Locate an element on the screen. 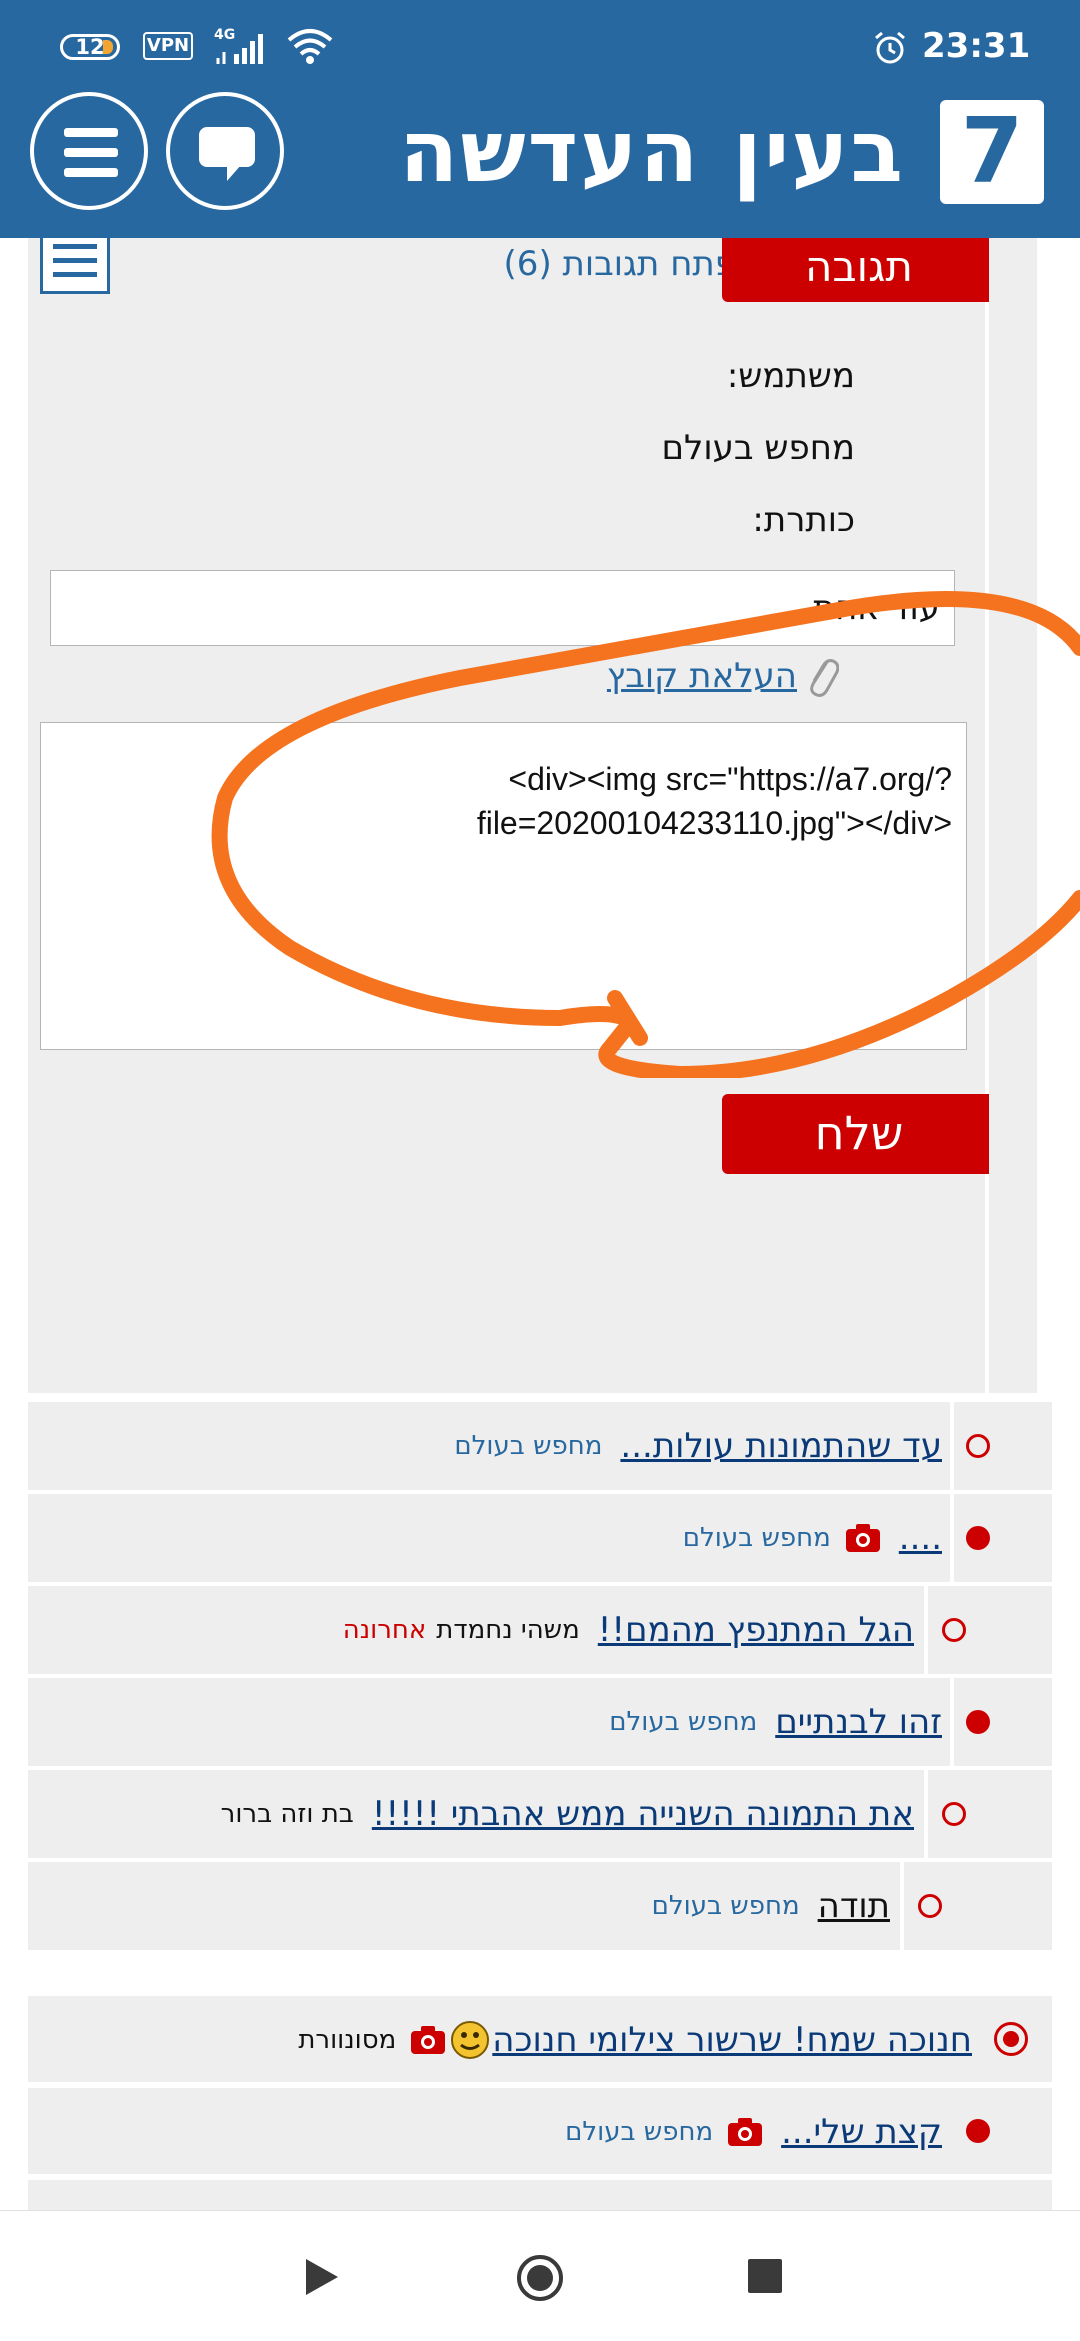 Image resolution: width=1080 pixels, height=2341 pixels. list-item: תודה מחפש בעולם is located at coordinates (540, 1906).